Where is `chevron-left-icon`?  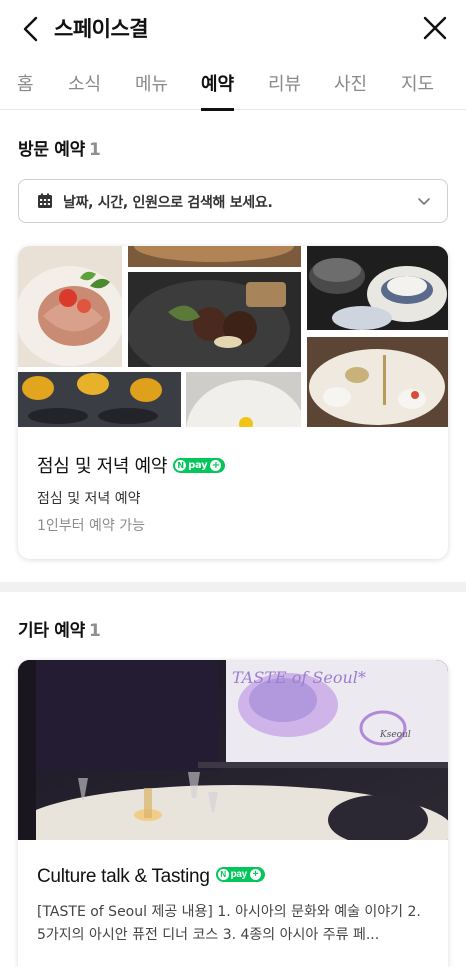
chevron-left-icon is located at coordinates (32, 29).